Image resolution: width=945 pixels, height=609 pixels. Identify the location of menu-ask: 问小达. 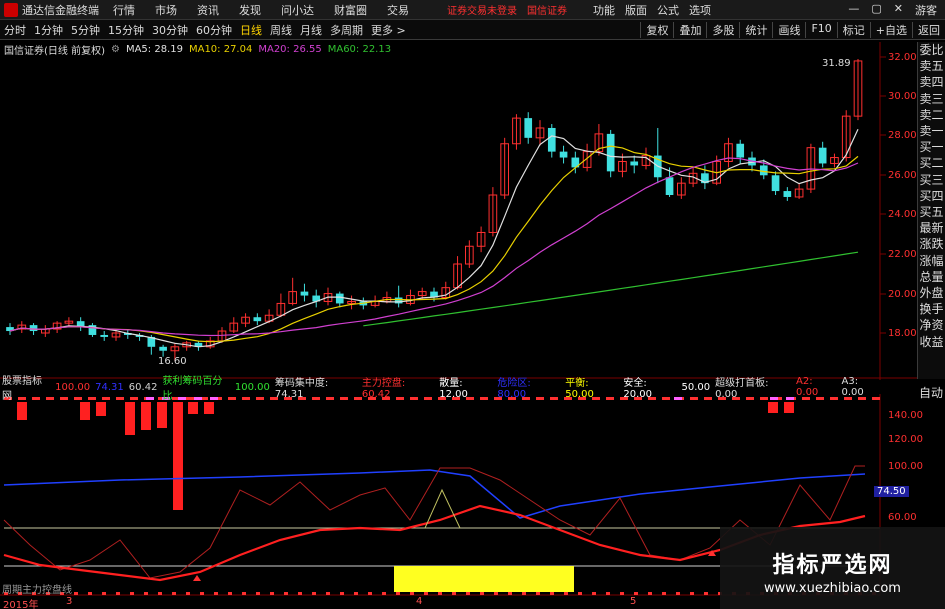
(297, 10).